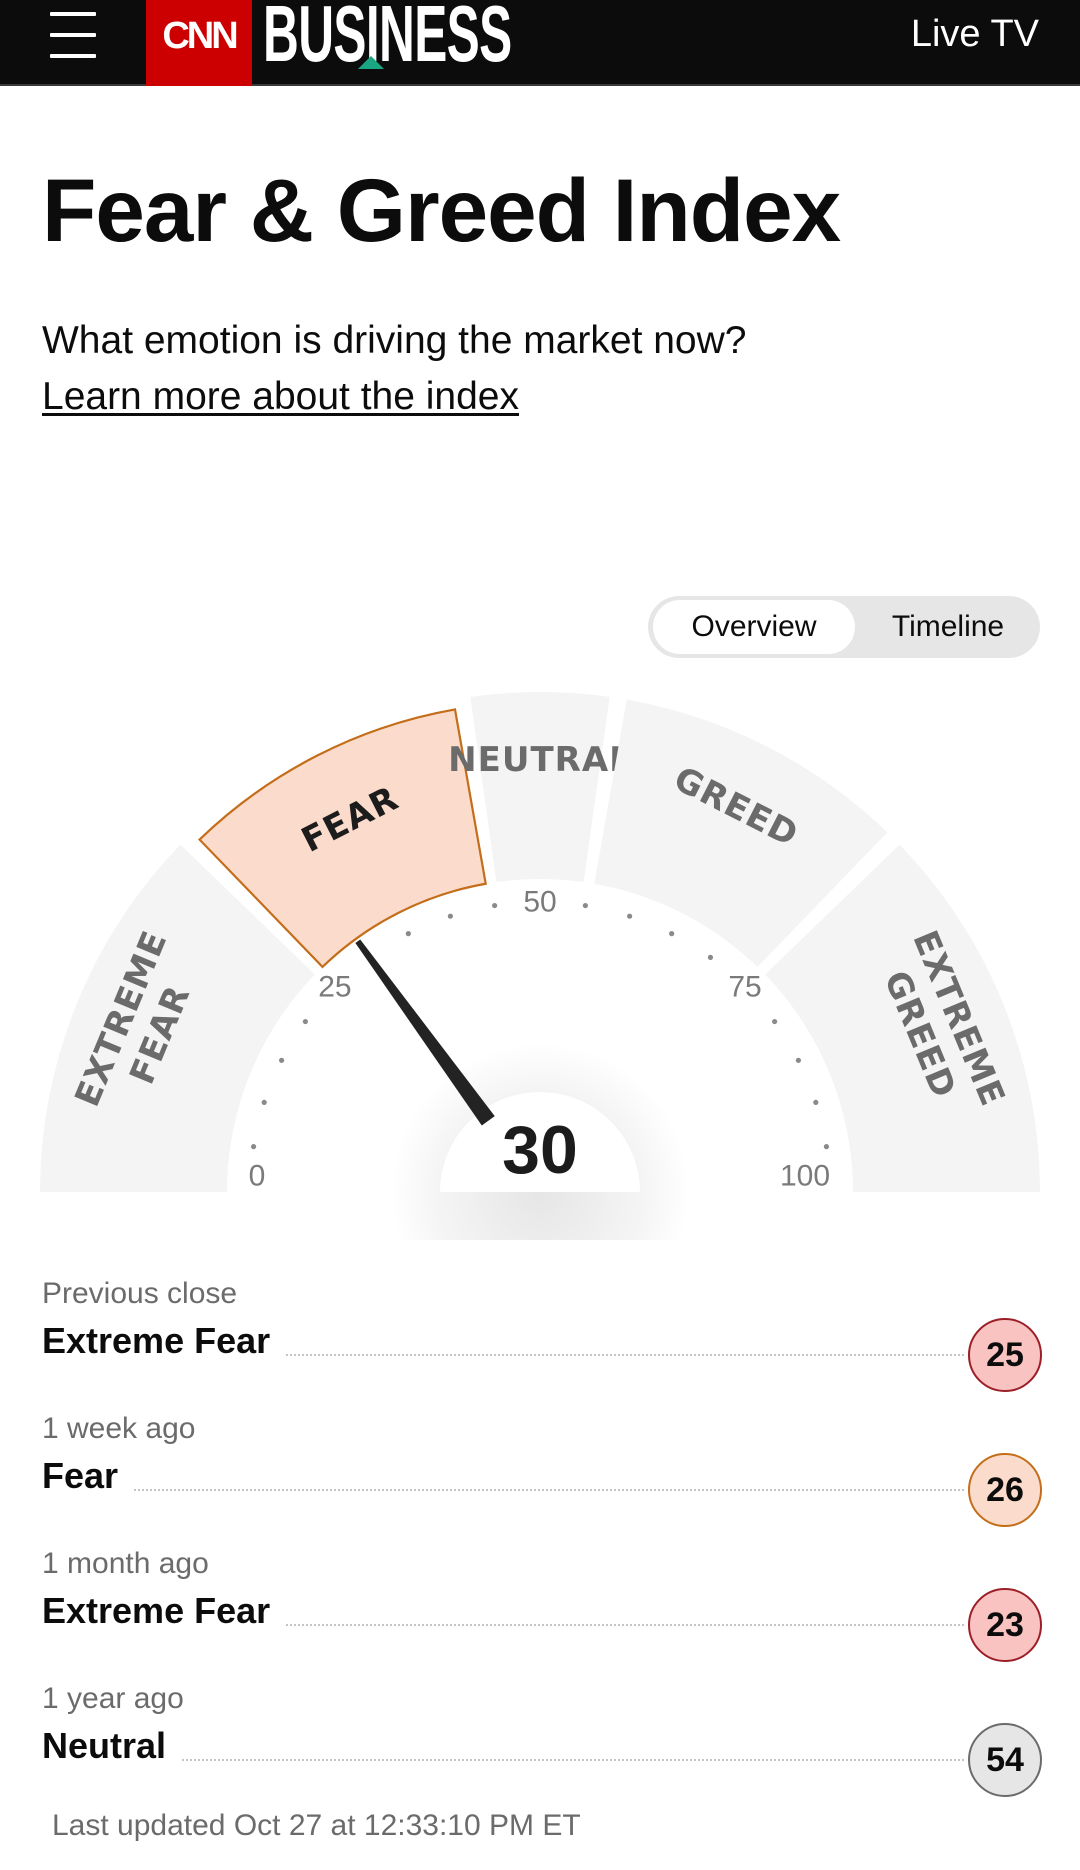 This screenshot has width=1080, height=1870. What do you see at coordinates (140, 1293) in the screenshot?
I see `history-period-label: Previous close` at bounding box center [140, 1293].